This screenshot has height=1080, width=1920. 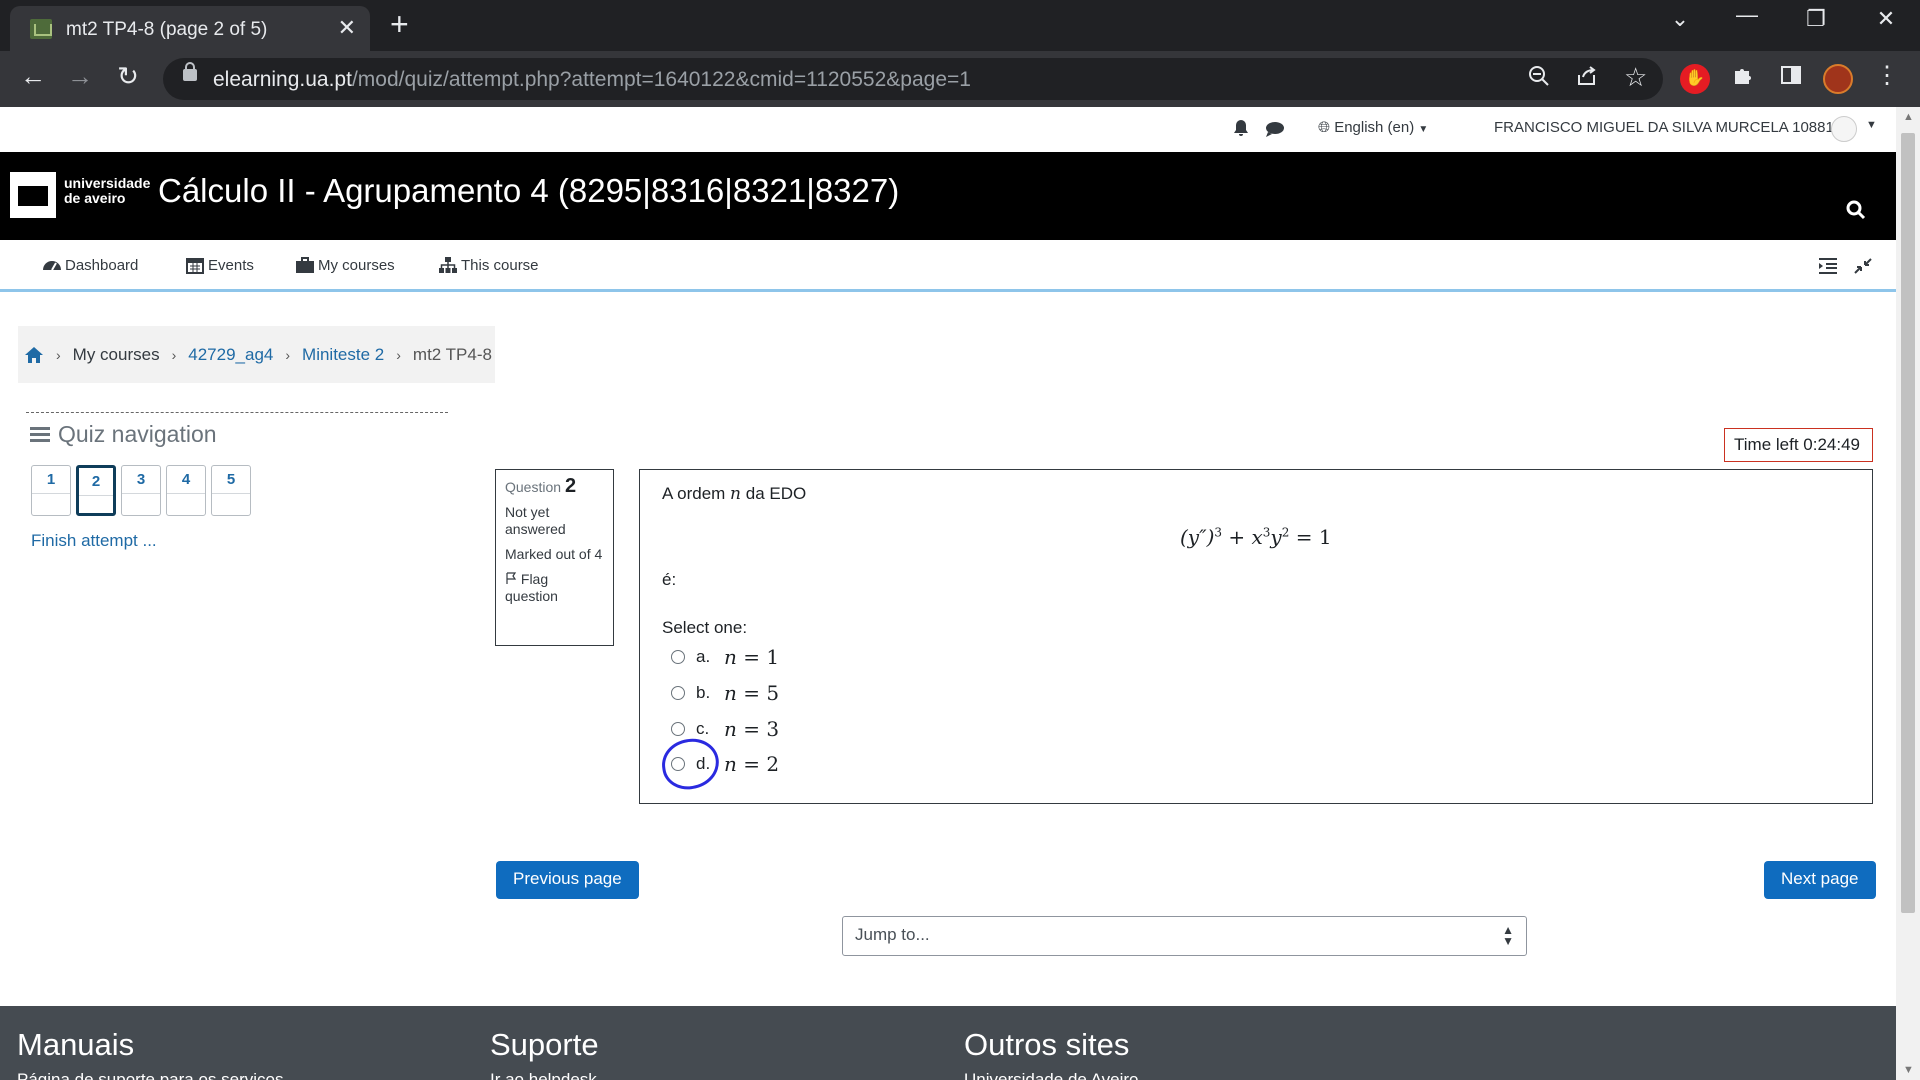 What do you see at coordinates (960, 25) in the screenshot?
I see `browser-tab-strip: mt2 TP4-8 (page 2 of 5) ✕ + ⌄ — ❐ ✕` at bounding box center [960, 25].